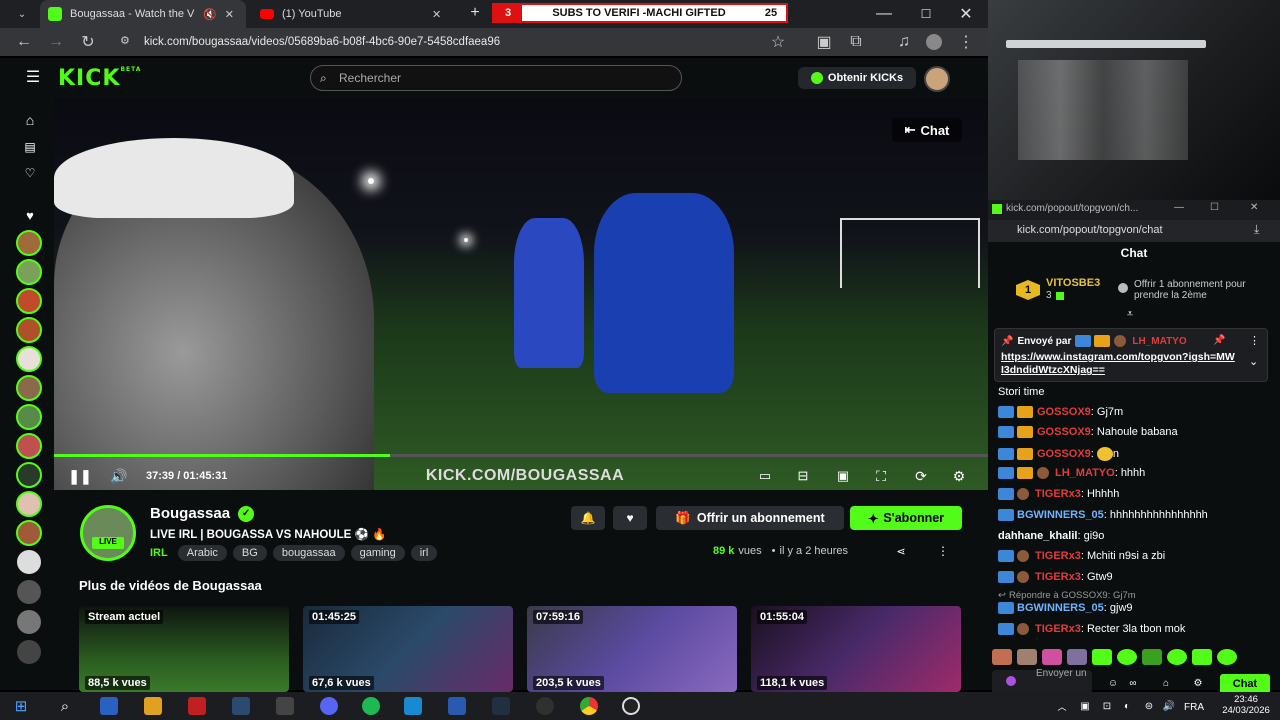  What do you see at coordinates (496, 78) in the screenshot?
I see `search-input: ⌕ Rechercher` at bounding box center [496, 78].